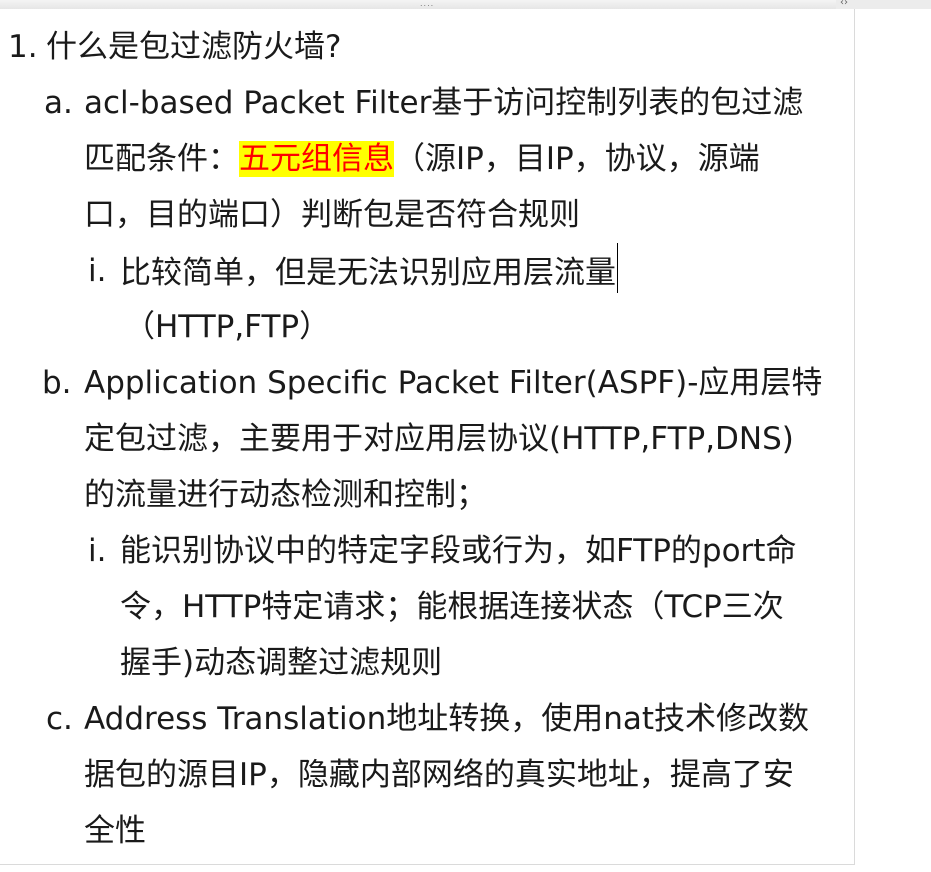  What do you see at coordinates (97, 551) in the screenshot?
I see `item-b-i-marker: i.` at bounding box center [97, 551].